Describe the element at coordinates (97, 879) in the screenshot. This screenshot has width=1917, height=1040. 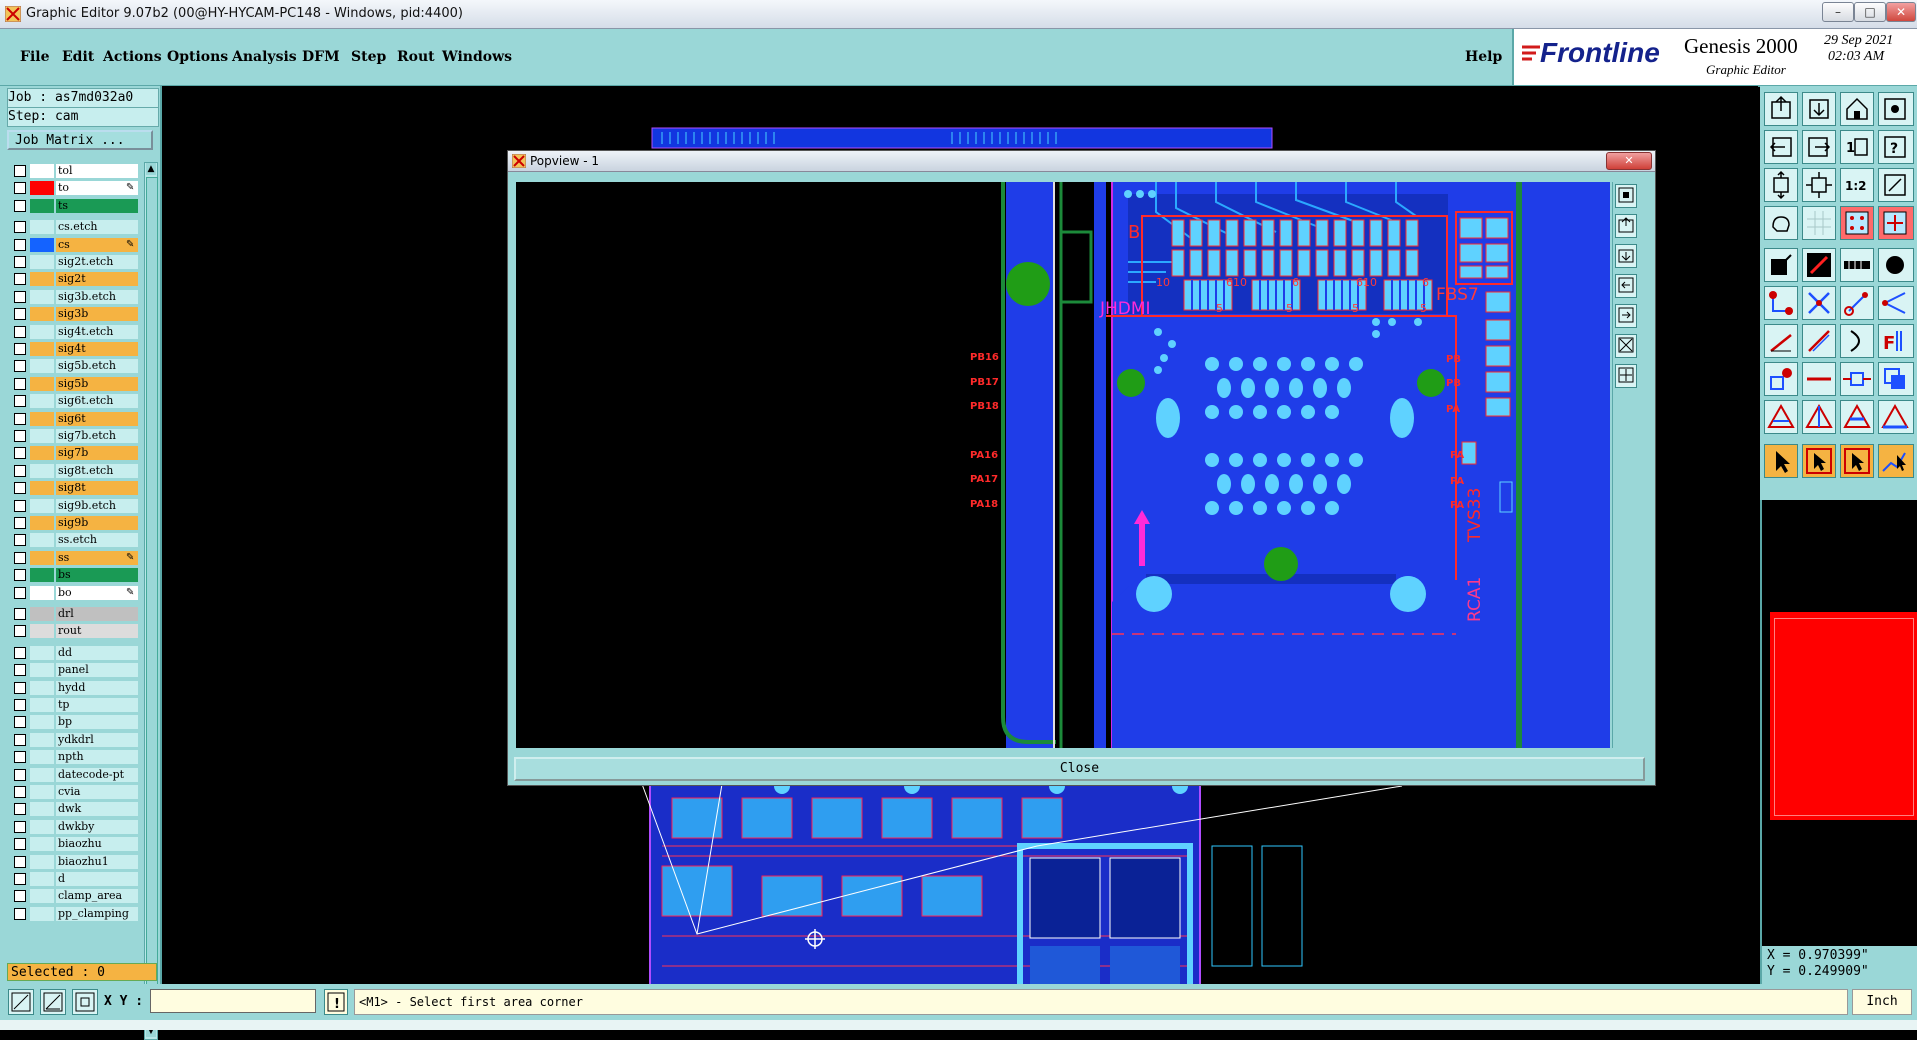
I see `layer-name: d` at that location.